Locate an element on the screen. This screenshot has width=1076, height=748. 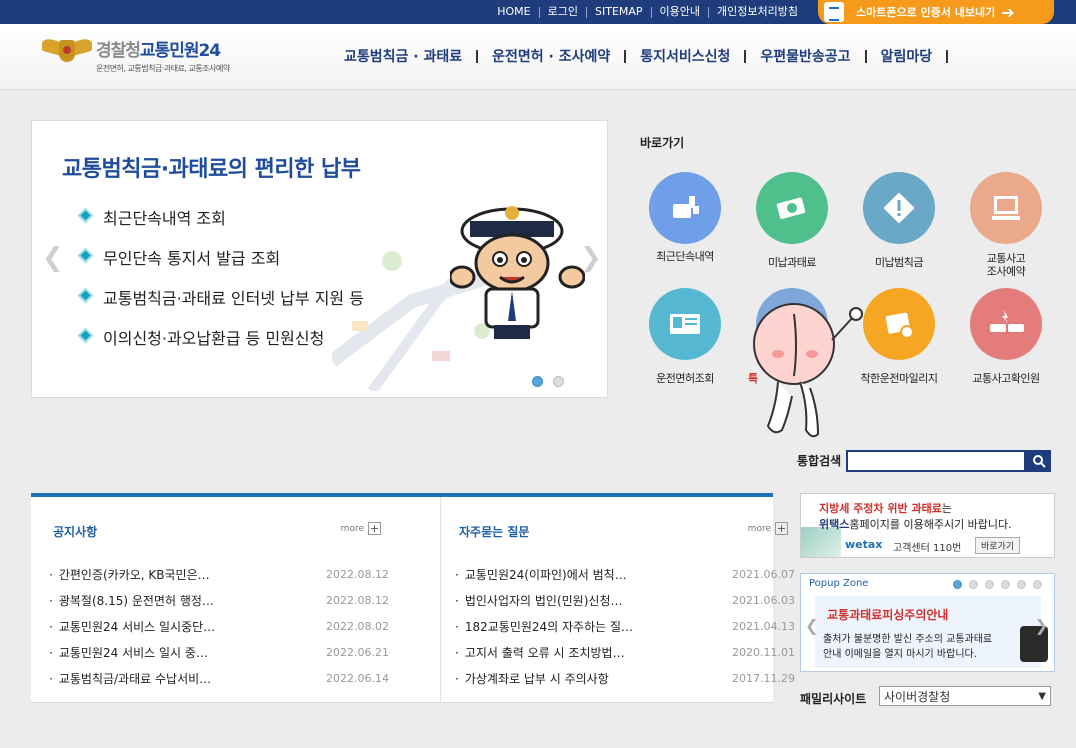
quick-accident-certificate: 교통사고확인원 is located at coordinates (1006, 336).